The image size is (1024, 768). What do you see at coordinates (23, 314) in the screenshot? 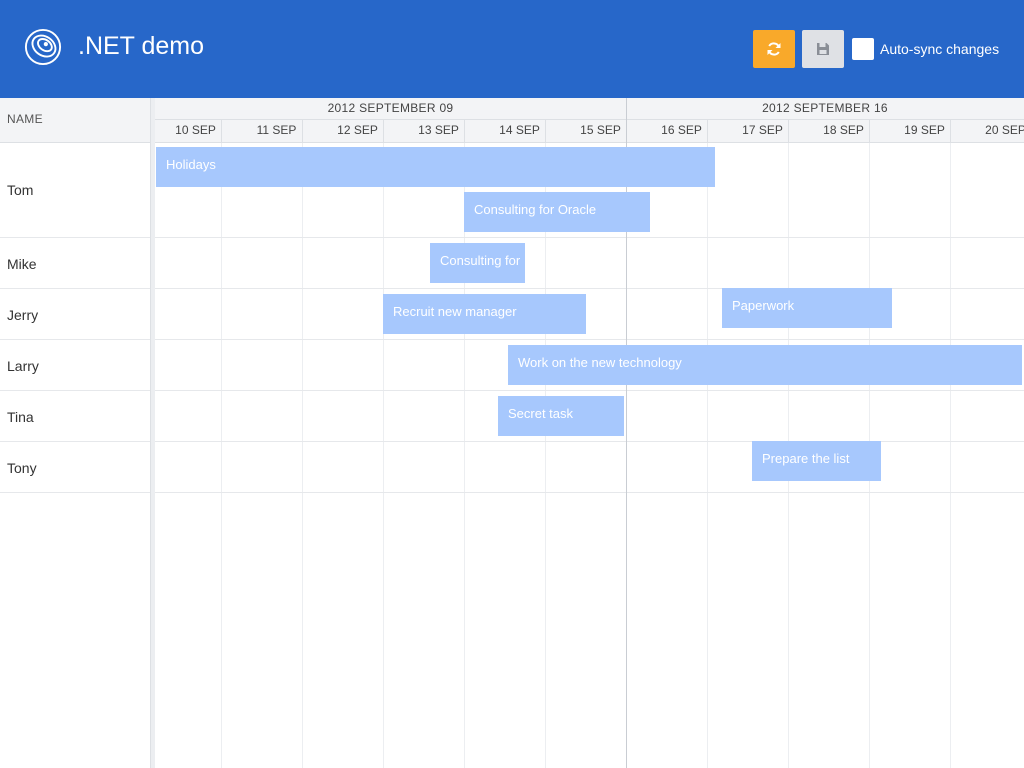
I see `resource-name: Jerry` at bounding box center [23, 314].